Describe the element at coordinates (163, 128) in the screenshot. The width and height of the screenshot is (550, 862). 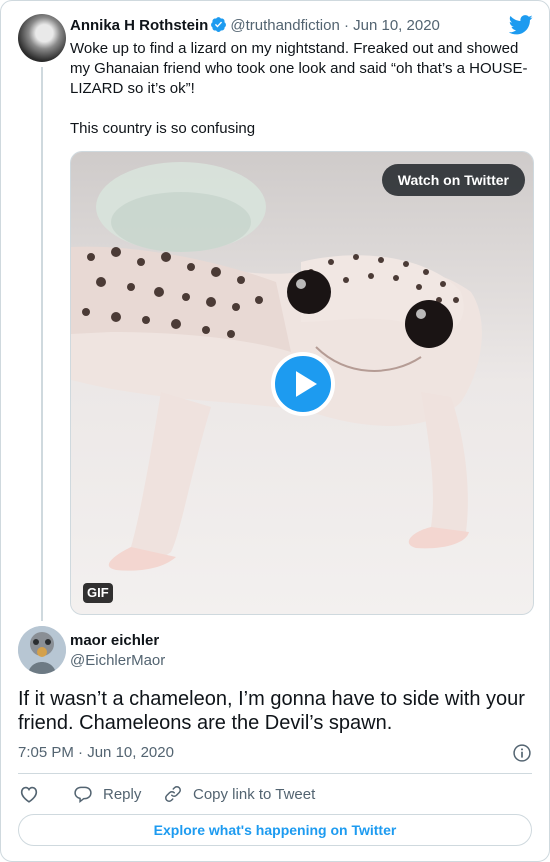
I see `tweet-text-line-2: This country is so confusing` at that location.